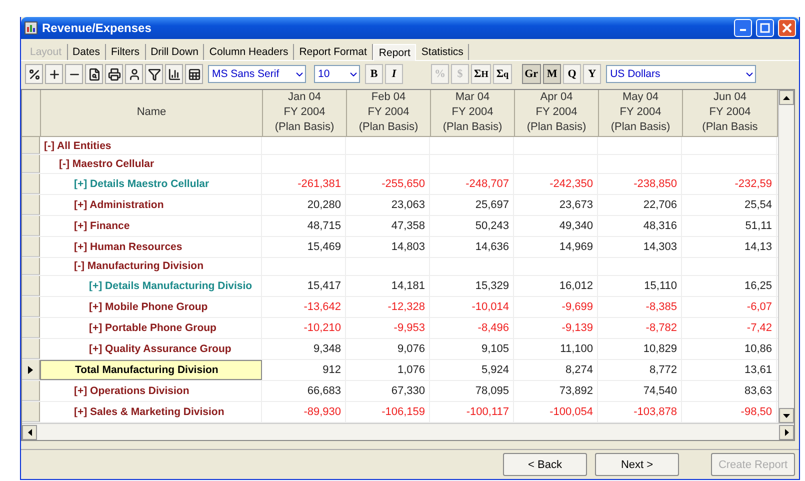 This screenshot has height=481, width=805. I want to click on table-cell: 14,181, so click(388, 286).